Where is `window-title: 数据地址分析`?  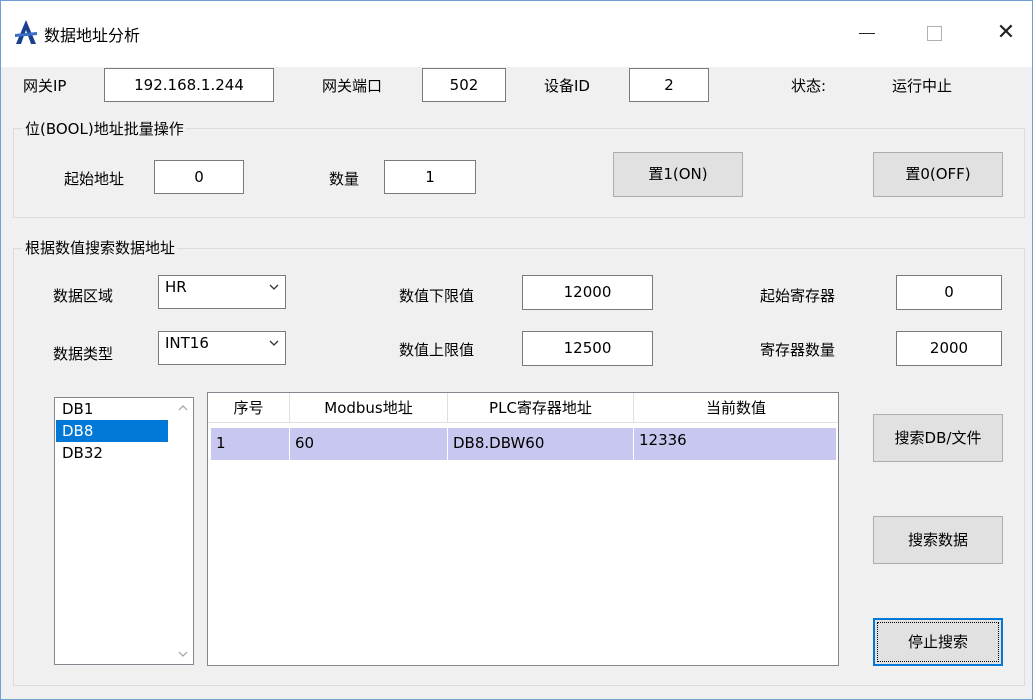
window-title: 数据地址分析 is located at coordinates (92, 35).